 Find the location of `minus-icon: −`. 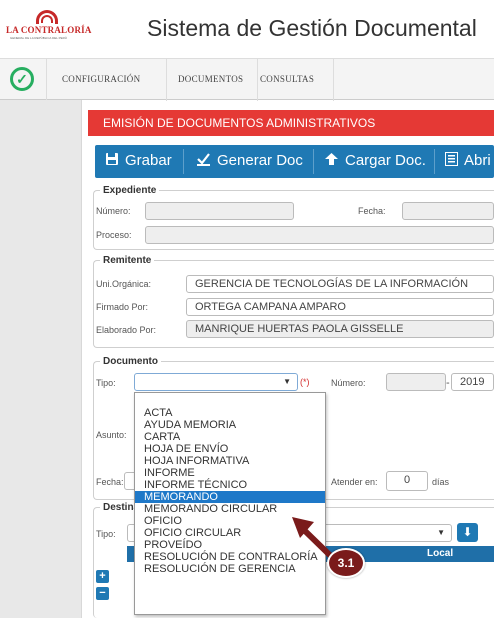

minus-icon: − is located at coordinates (102, 593).